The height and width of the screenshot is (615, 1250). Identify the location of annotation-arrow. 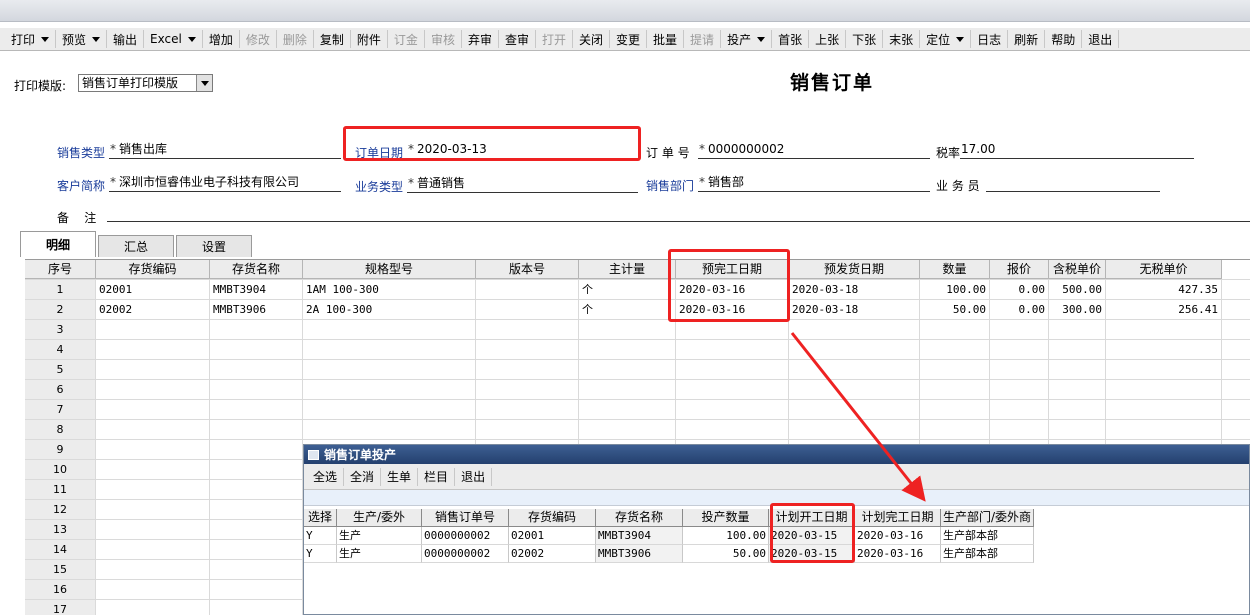
(858, 417).